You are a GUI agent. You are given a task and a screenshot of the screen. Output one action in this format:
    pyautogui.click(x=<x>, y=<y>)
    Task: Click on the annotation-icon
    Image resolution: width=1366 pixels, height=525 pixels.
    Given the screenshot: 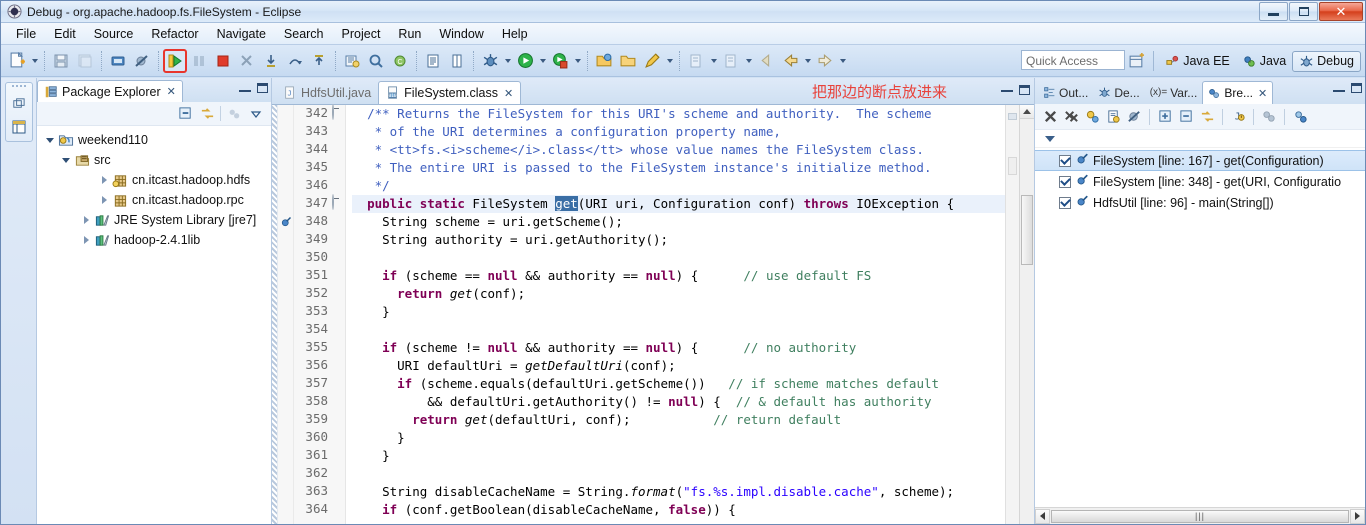 What is the action you would take?
    pyautogui.click(x=652, y=61)
    